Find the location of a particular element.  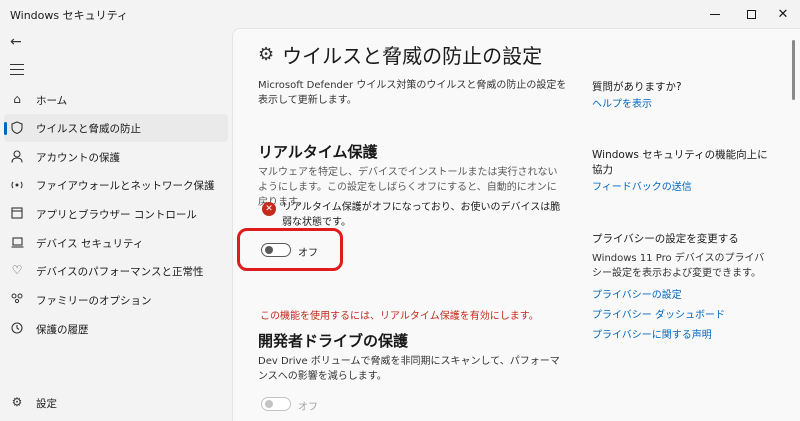

wifi-icon is located at coordinates (17, 184).